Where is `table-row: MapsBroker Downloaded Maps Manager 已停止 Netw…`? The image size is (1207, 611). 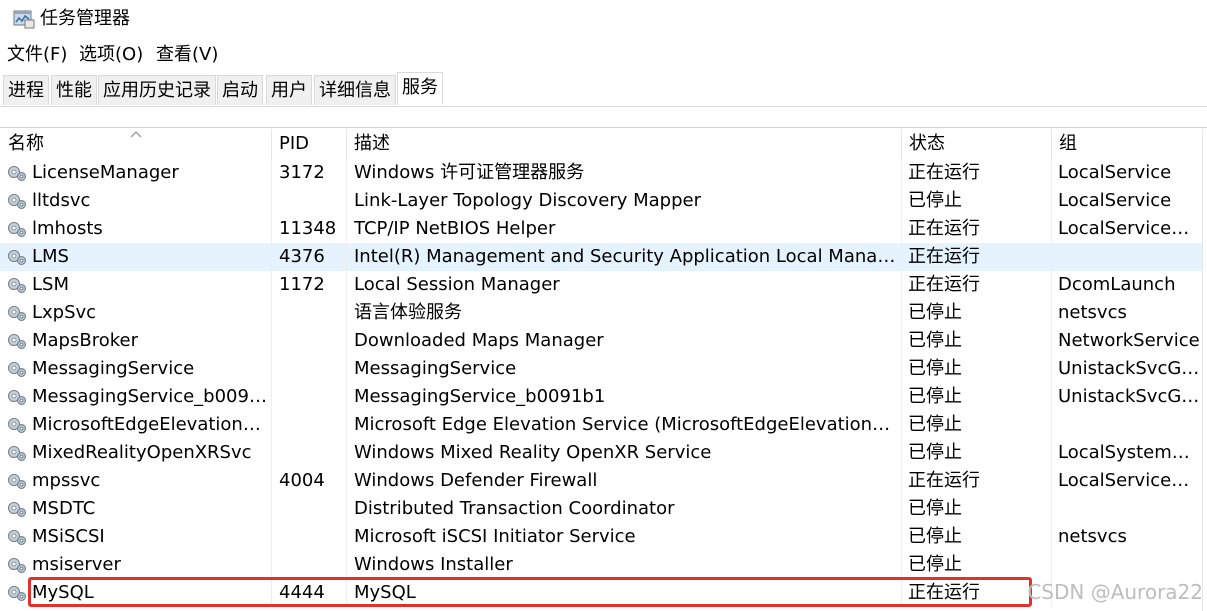
table-row: MapsBroker Downloaded Maps Manager 已停止 Netw… is located at coordinates (601, 341).